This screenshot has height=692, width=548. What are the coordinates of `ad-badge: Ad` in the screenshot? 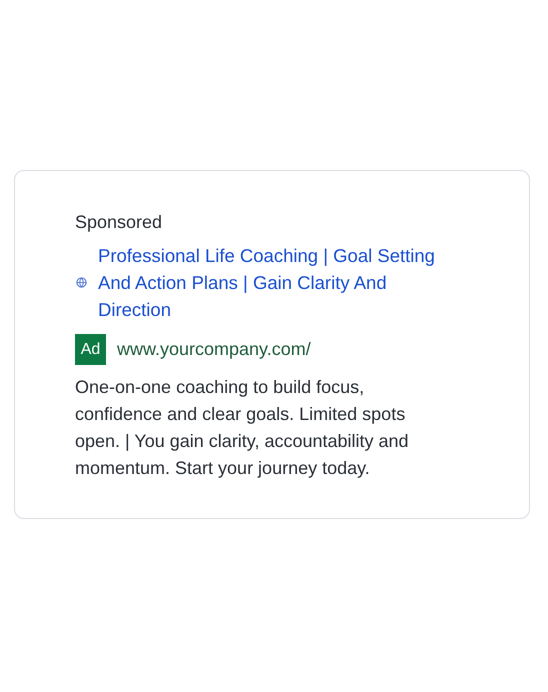 It's located at (90, 349).